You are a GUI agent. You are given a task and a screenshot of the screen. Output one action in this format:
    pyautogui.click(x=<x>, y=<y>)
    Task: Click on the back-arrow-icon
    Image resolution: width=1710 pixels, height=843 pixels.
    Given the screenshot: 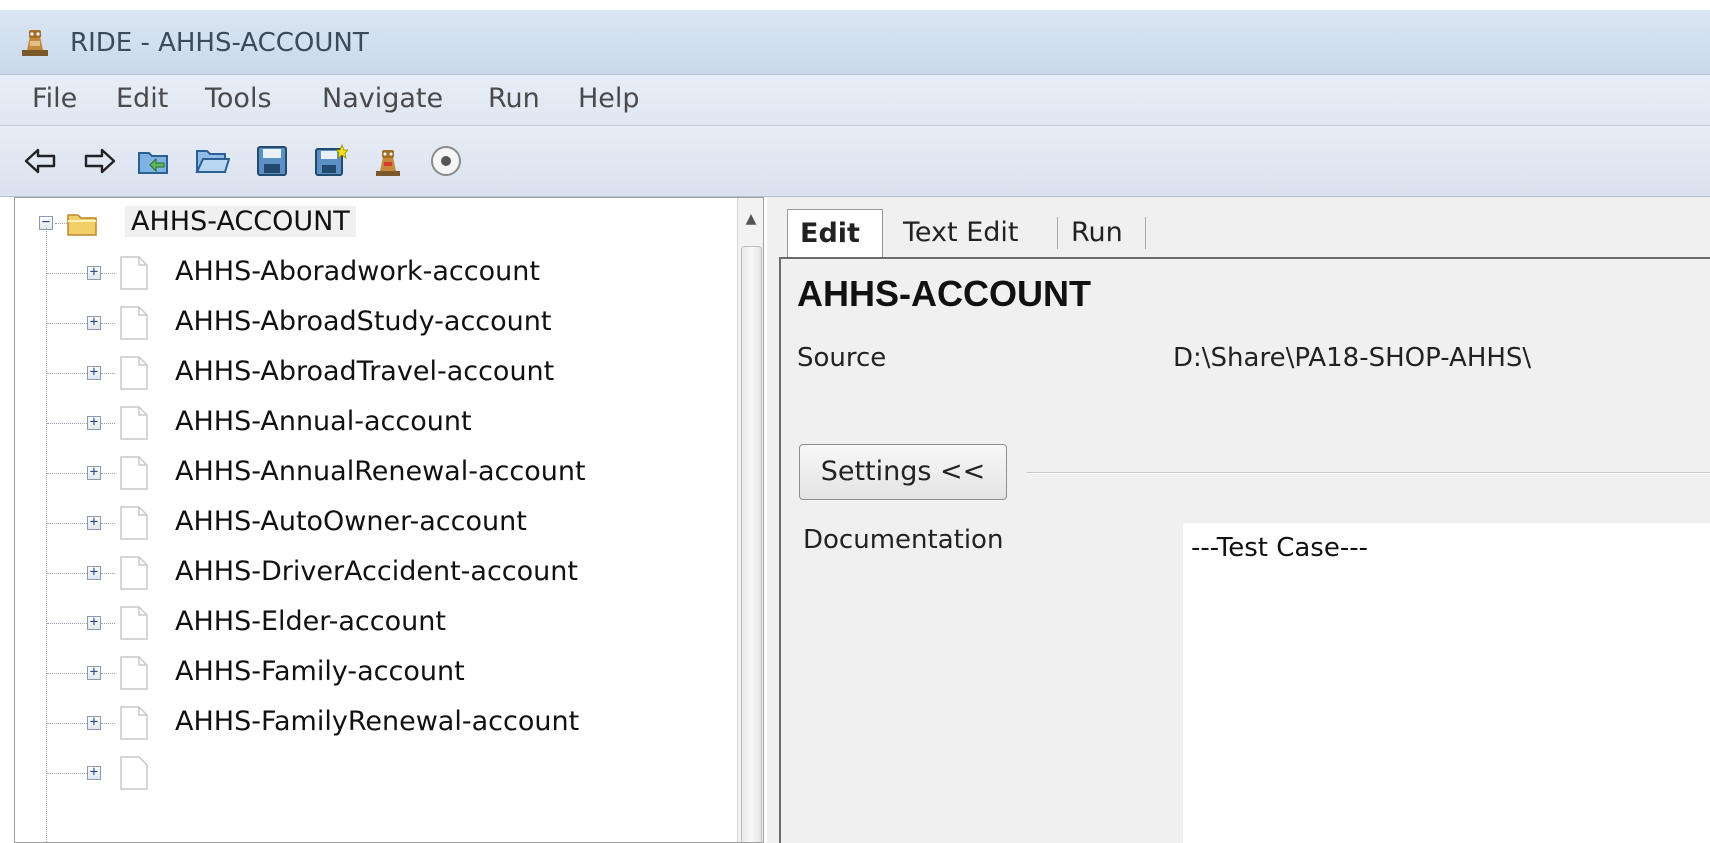 What is the action you would take?
    pyautogui.click(x=40, y=161)
    